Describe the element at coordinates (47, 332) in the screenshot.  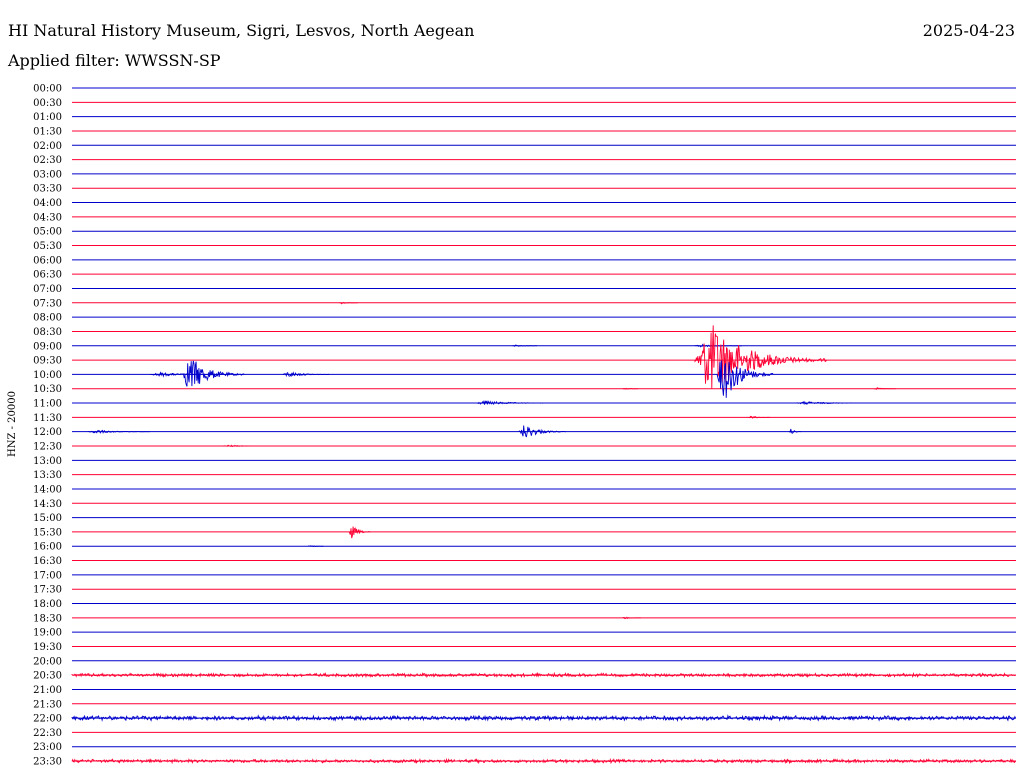
I see `row-tick-label: 08:30` at that location.